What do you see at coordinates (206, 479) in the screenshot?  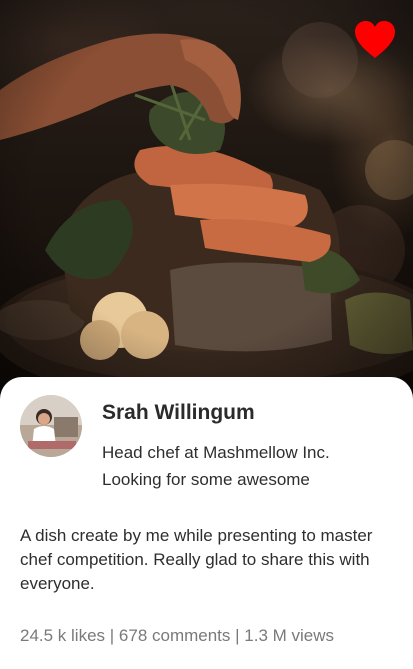 I see `bio-line: Looking for some awesome` at bounding box center [206, 479].